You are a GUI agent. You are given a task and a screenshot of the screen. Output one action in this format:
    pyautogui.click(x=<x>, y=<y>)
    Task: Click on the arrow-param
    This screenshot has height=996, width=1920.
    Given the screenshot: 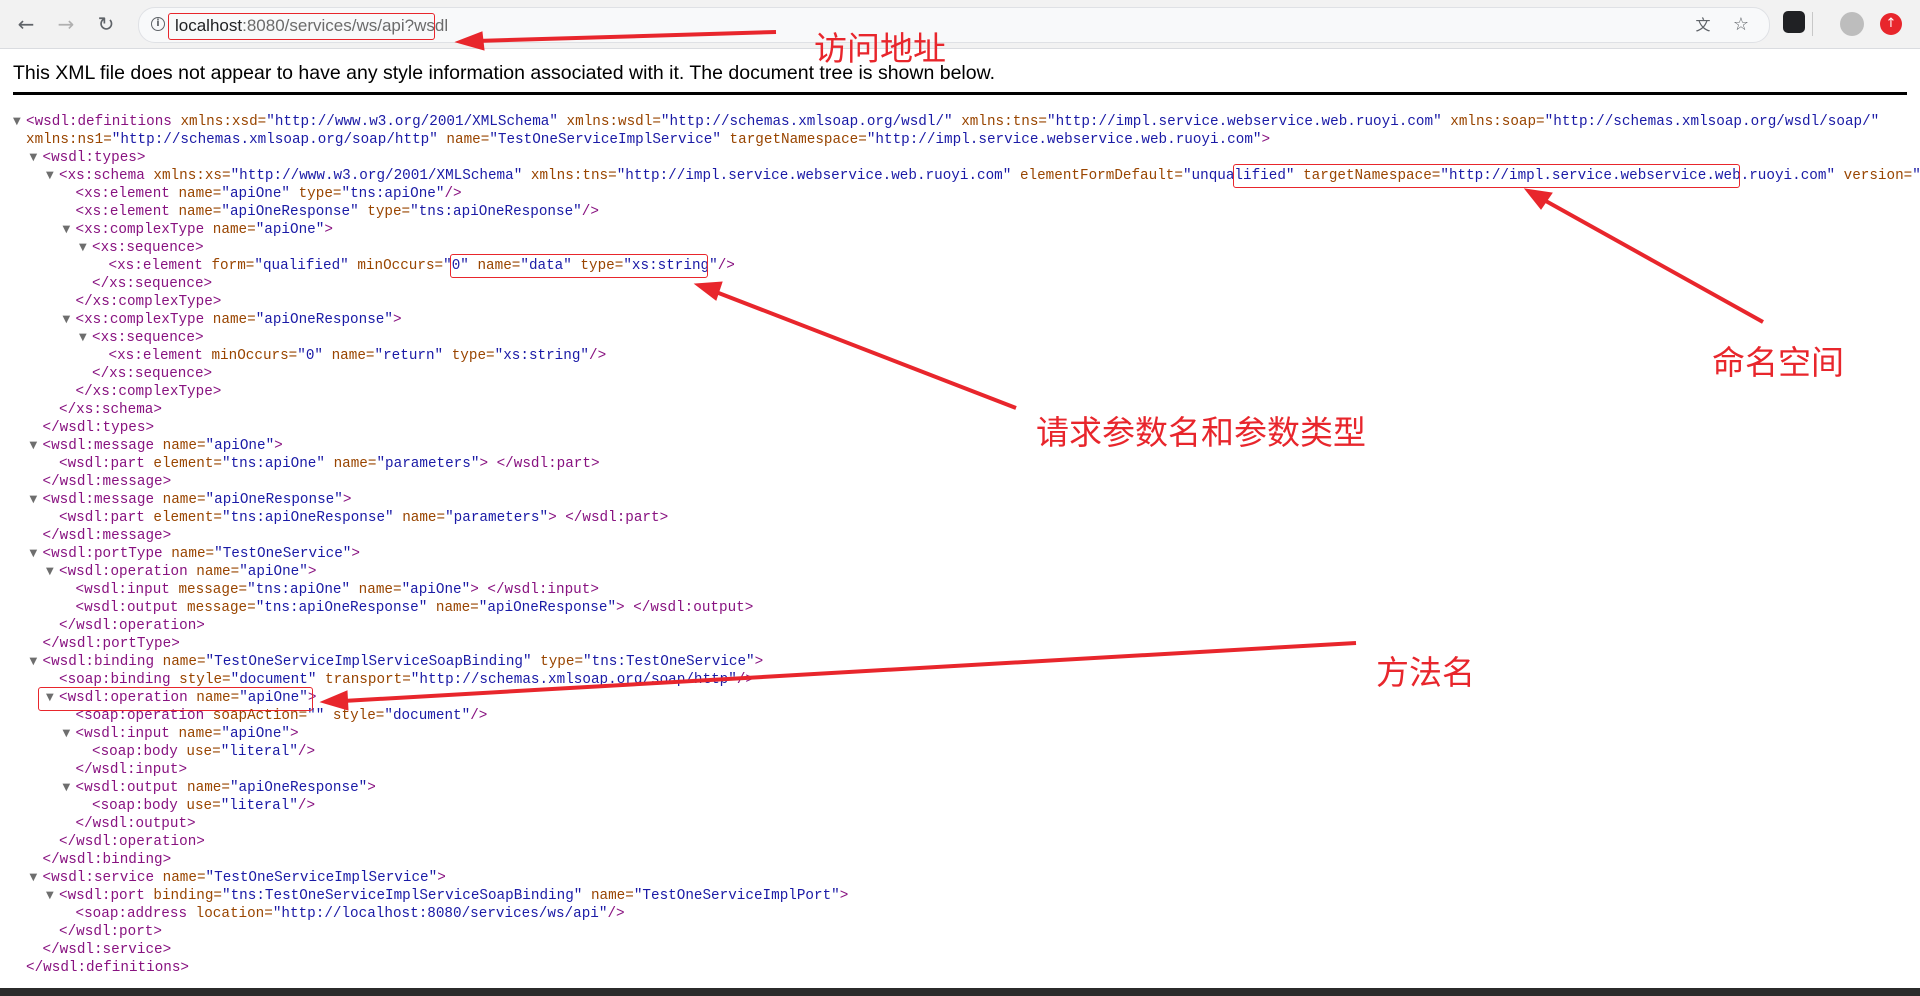 What is the action you would take?
    pyautogui.click(x=866, y=350)
    